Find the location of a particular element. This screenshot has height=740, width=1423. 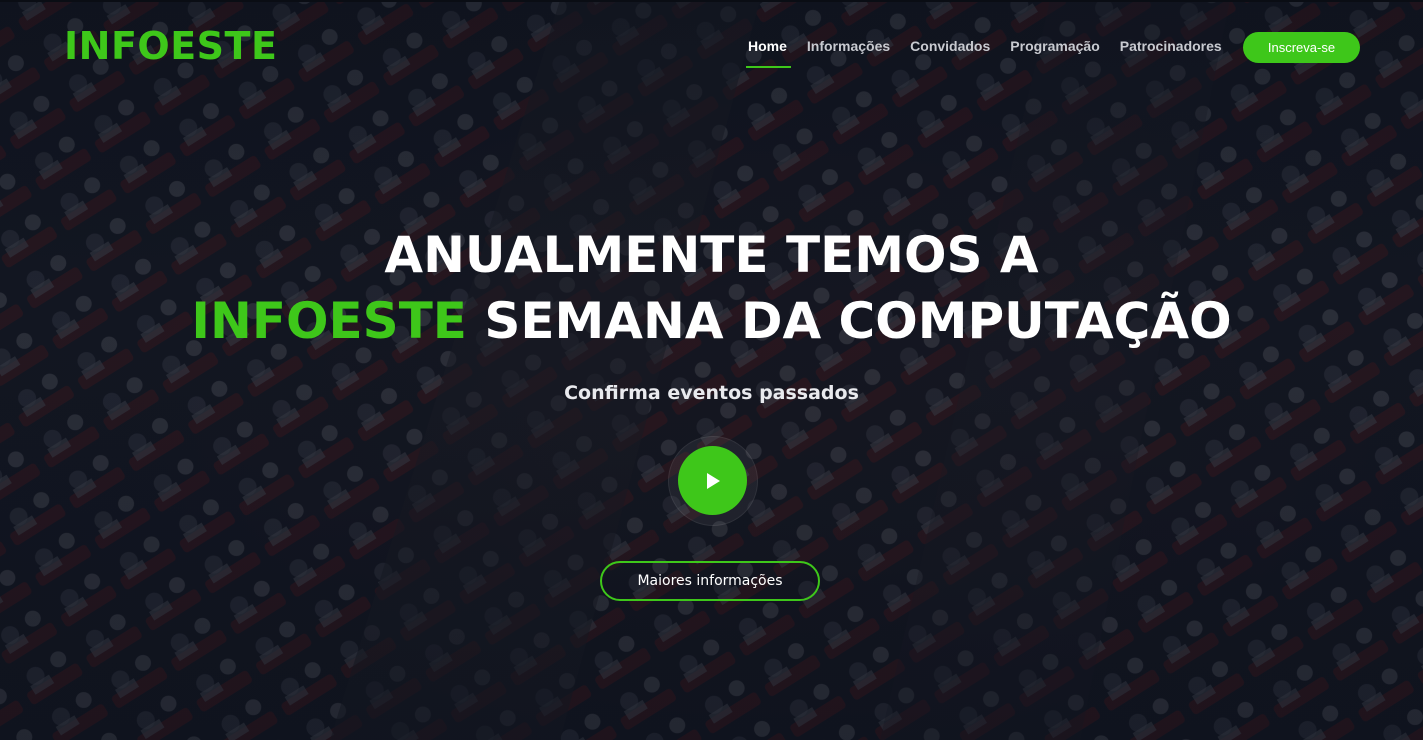

headline-line-2: INFOESTE SEMANA DA COMPUTAÇÃO is located at coordinates (711, 321).